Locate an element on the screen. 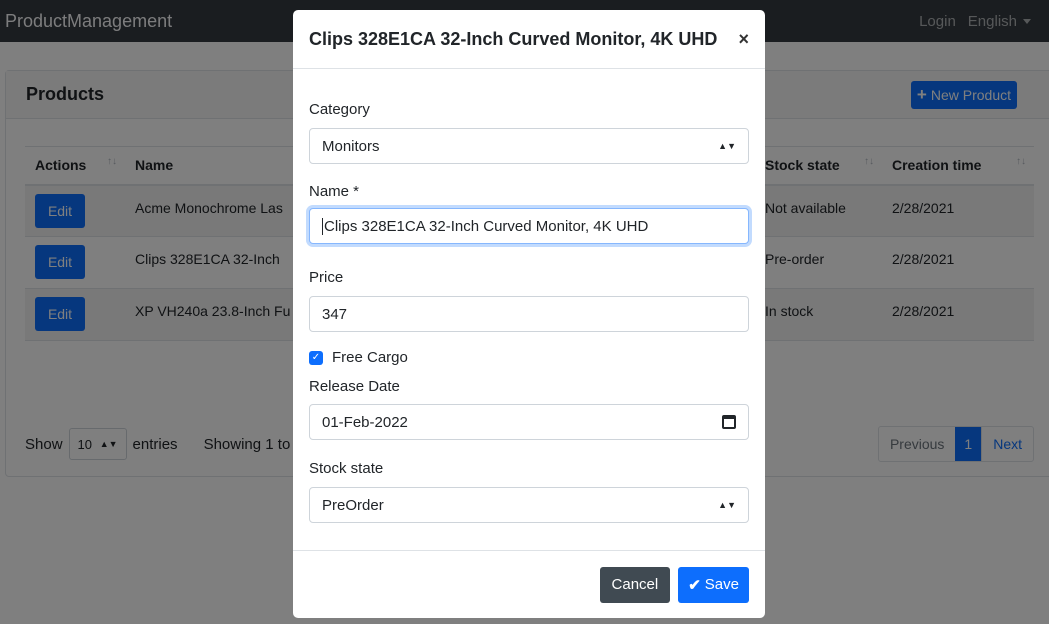 The height and width of the screenshot is (624, 1049). name-label: Name * is located at coordinates (334, 191).